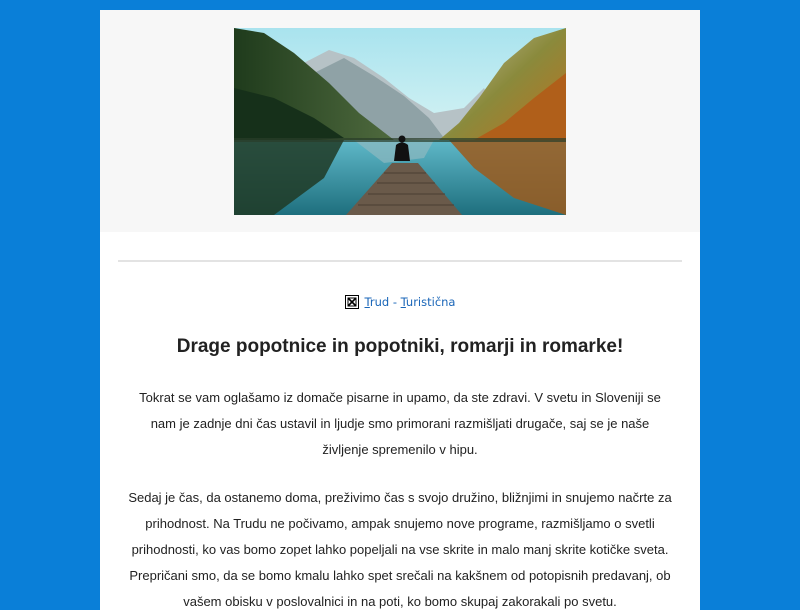  I want to click on logo-link-row: Trud - Turistična, so click(400, 303).